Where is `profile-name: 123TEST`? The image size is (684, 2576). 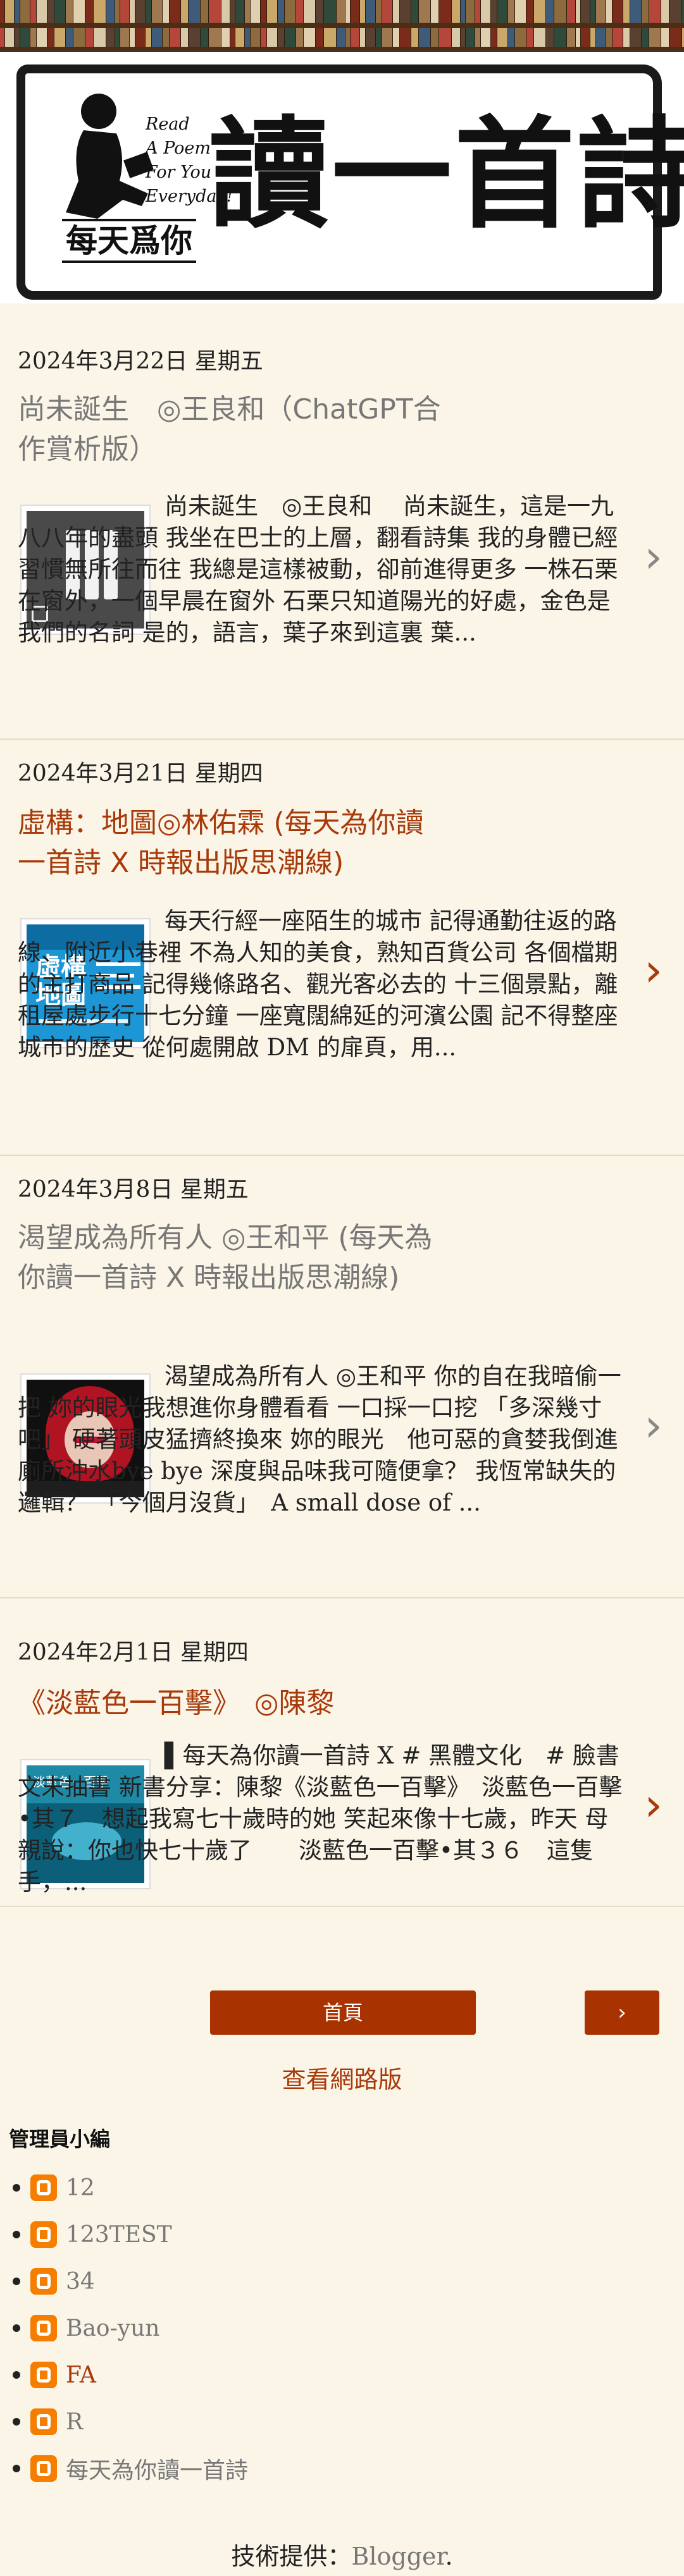
profile-name: 123TEST is located at coordinates (119, 2235).